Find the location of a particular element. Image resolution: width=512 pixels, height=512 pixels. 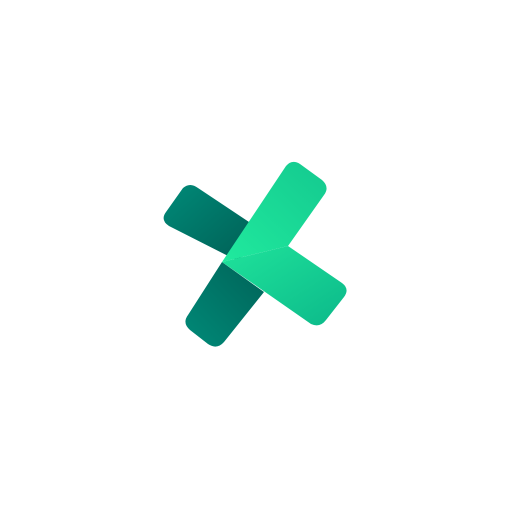

cross-logo-icon is located at coordinates (255, 254).